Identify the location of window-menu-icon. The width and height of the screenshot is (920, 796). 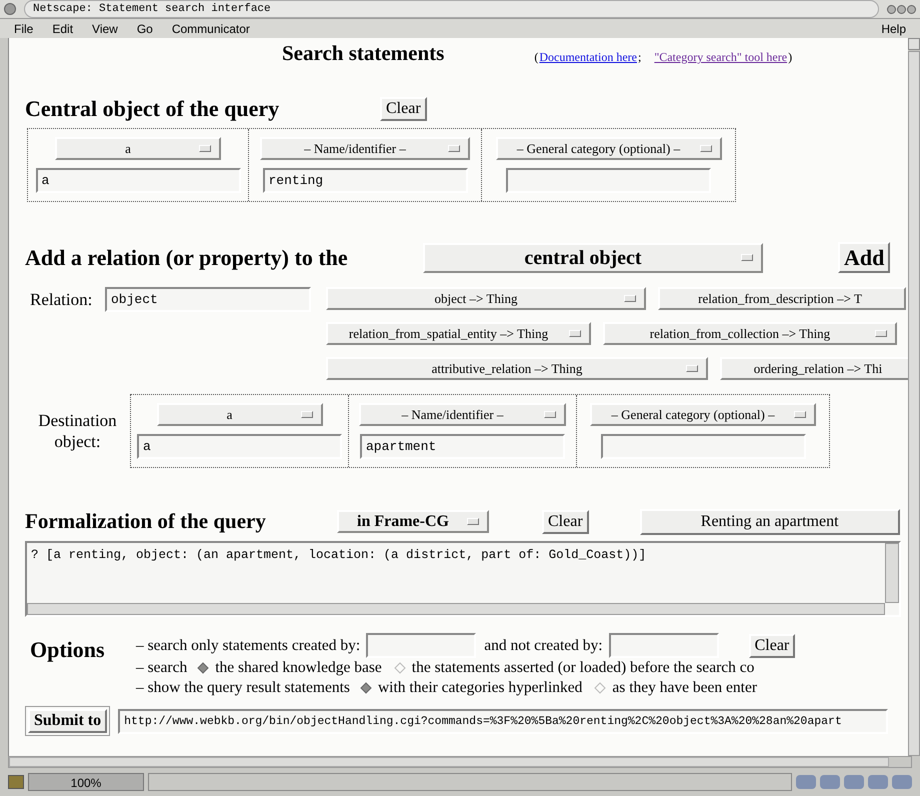
(10, 9).